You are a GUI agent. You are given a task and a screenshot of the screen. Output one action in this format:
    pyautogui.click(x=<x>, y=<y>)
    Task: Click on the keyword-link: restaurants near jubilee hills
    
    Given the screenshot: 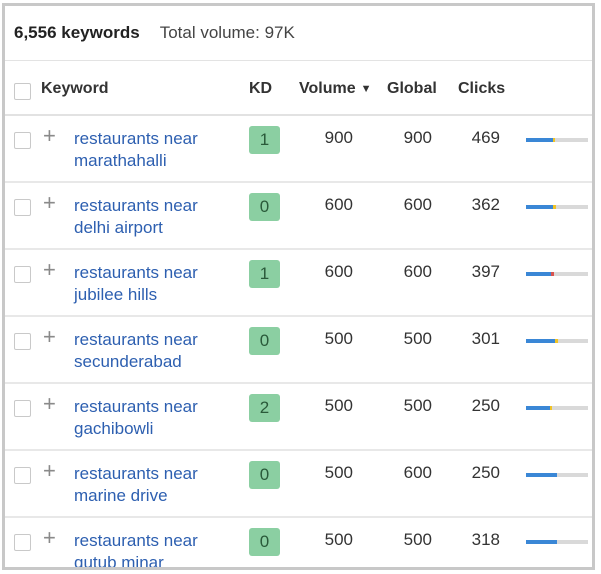 What is the action you would take?
    pyautogui.click(x=154, y=284)
    